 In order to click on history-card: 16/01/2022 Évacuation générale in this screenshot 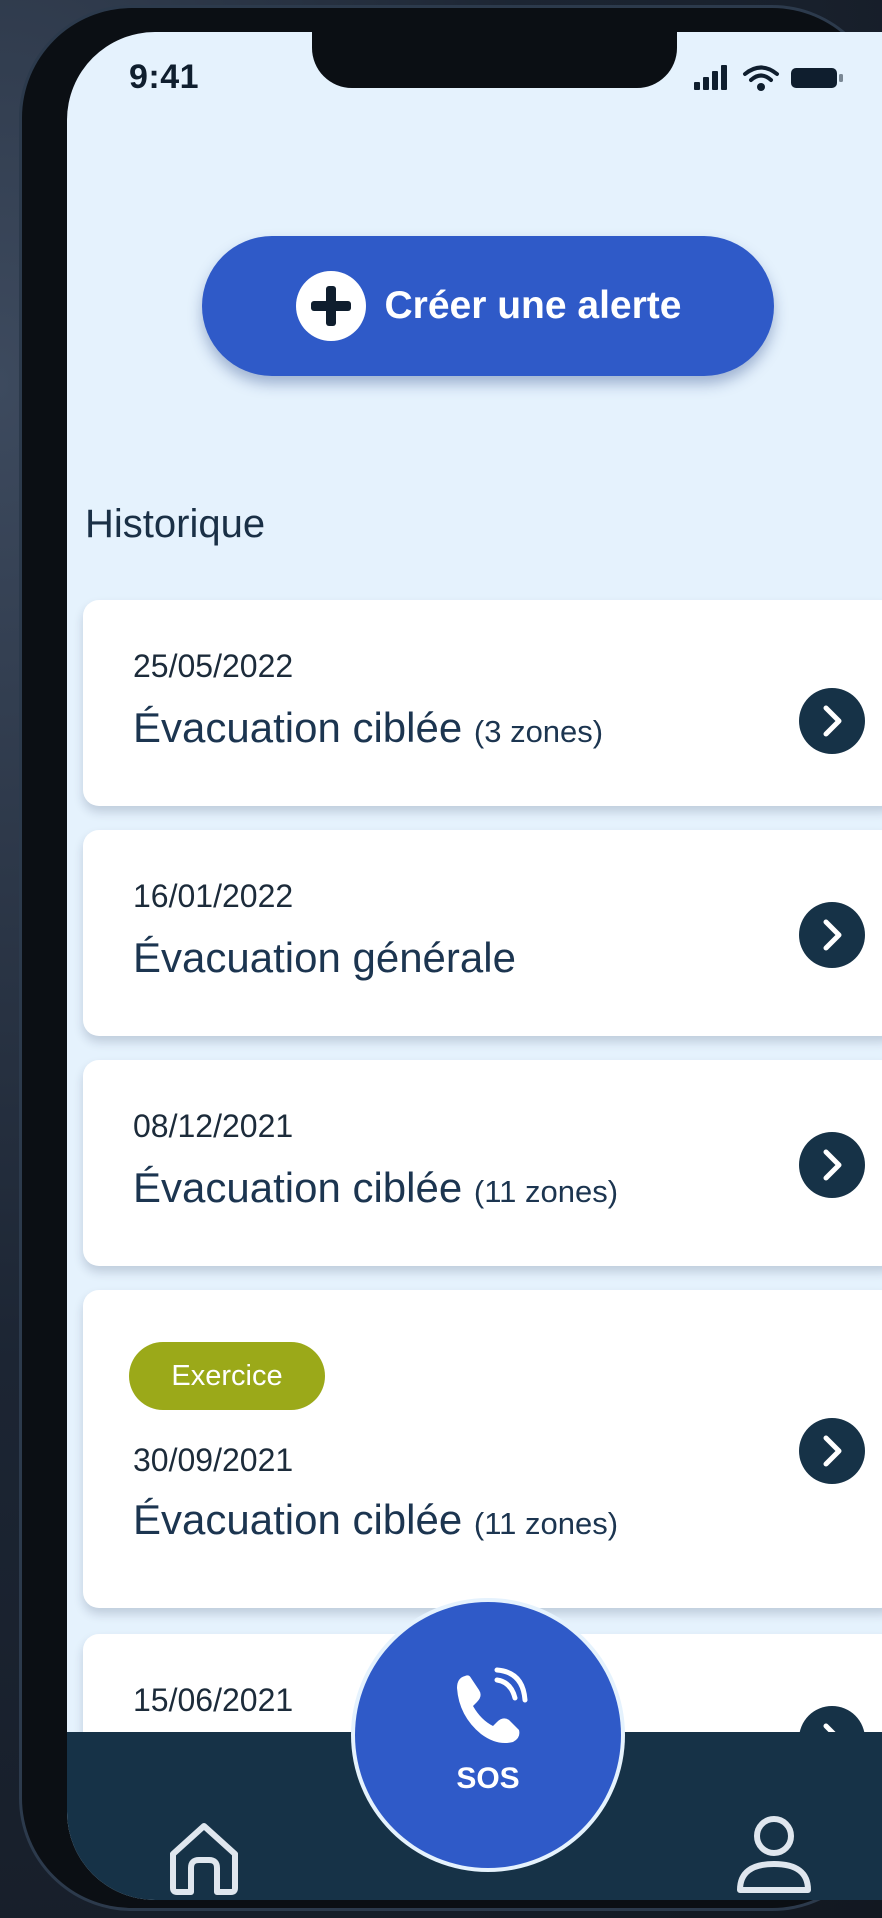, I will do `click(482, 933)`.